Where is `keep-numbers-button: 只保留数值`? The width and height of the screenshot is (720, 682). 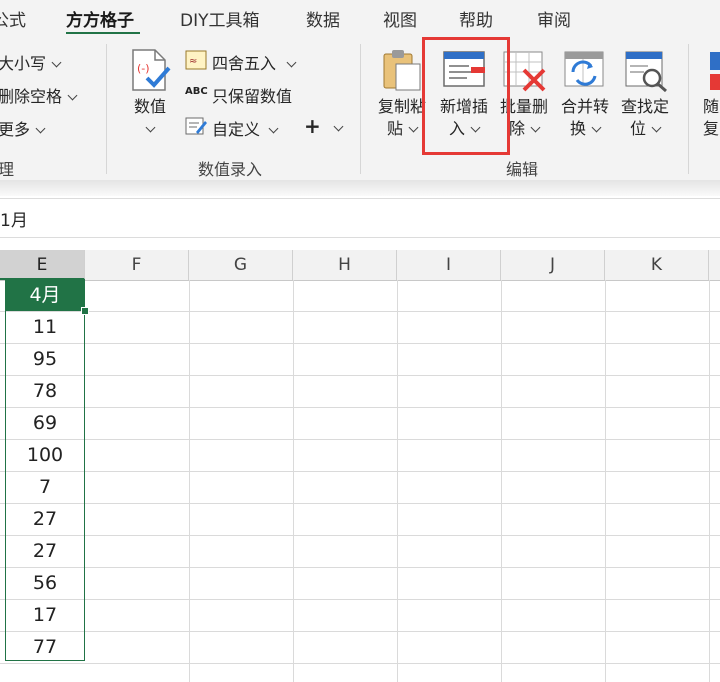
keep-numbers-button: 只保留数值 is located at coordinates (252, 95).